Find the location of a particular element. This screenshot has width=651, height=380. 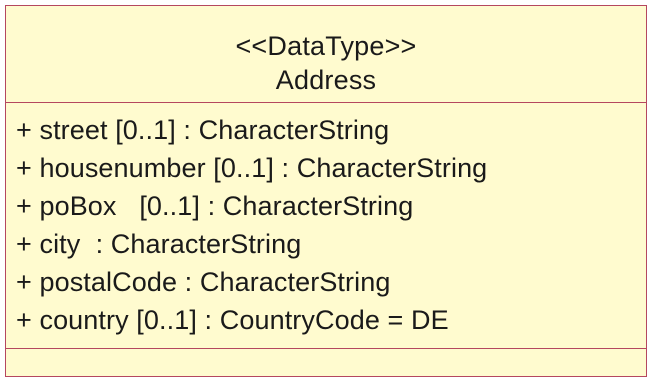

attribute-postalcode: + postalCode : CharacterString is located at coordinates (203, 282).